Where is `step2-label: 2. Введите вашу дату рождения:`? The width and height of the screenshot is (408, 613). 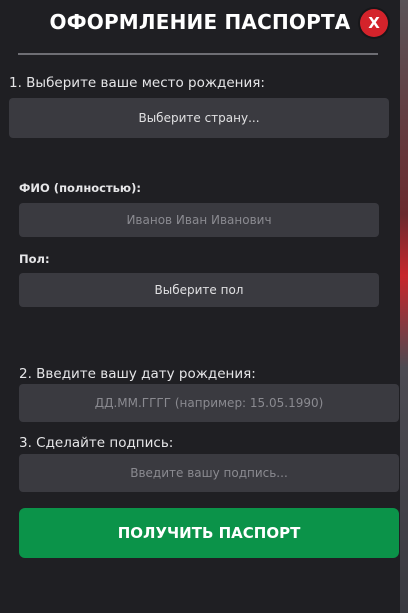
step2-label: 2. Введите вашу дату рождения: is located at coordinates (137, 374).